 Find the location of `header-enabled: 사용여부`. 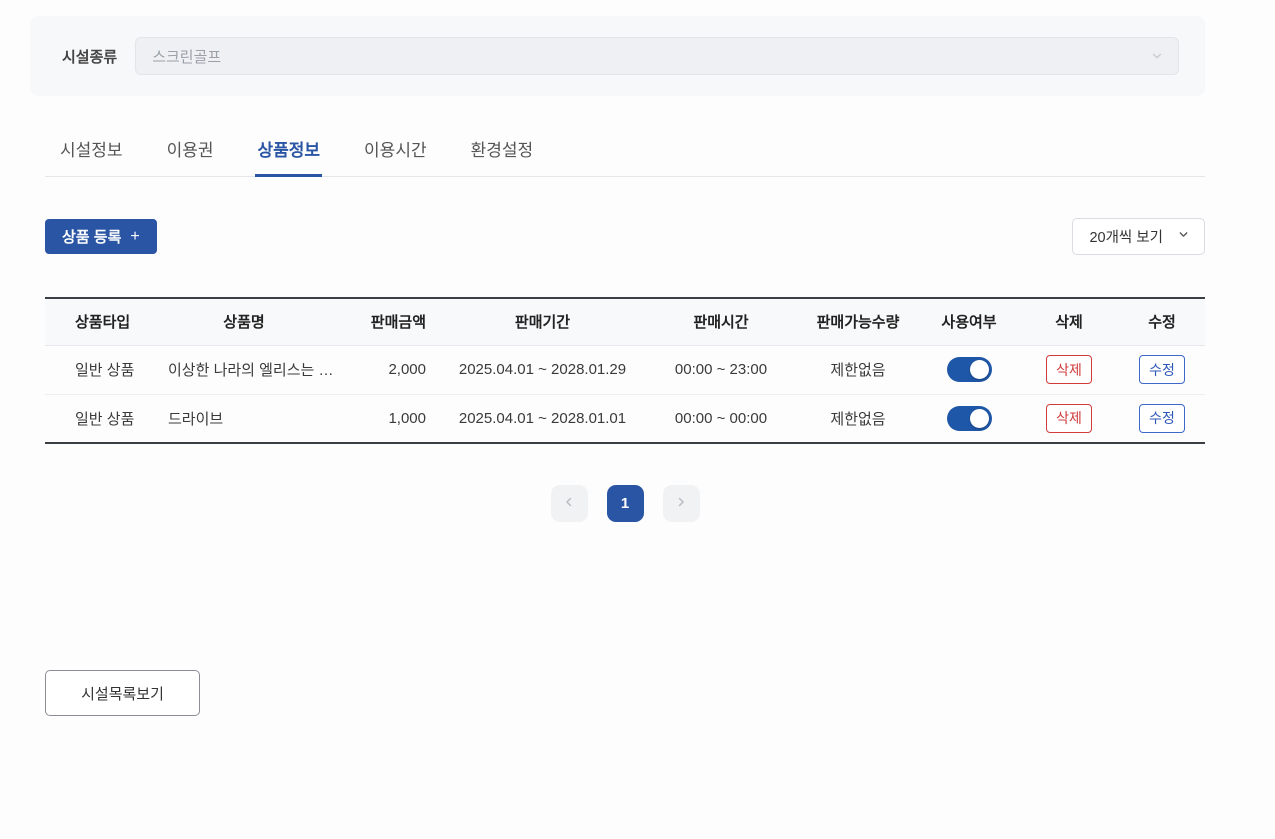

header-enabled: 사용여부 is located at coordinates (969, 322).